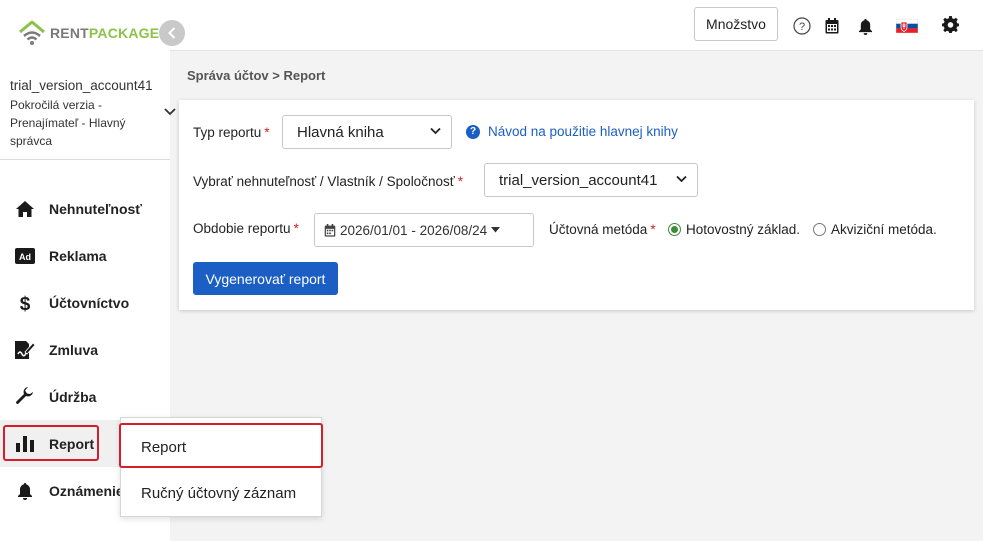 The width and height of the screenshot is (983, 541). I want to click on sidebar-item-label: Zmluva, so click(74, 349).